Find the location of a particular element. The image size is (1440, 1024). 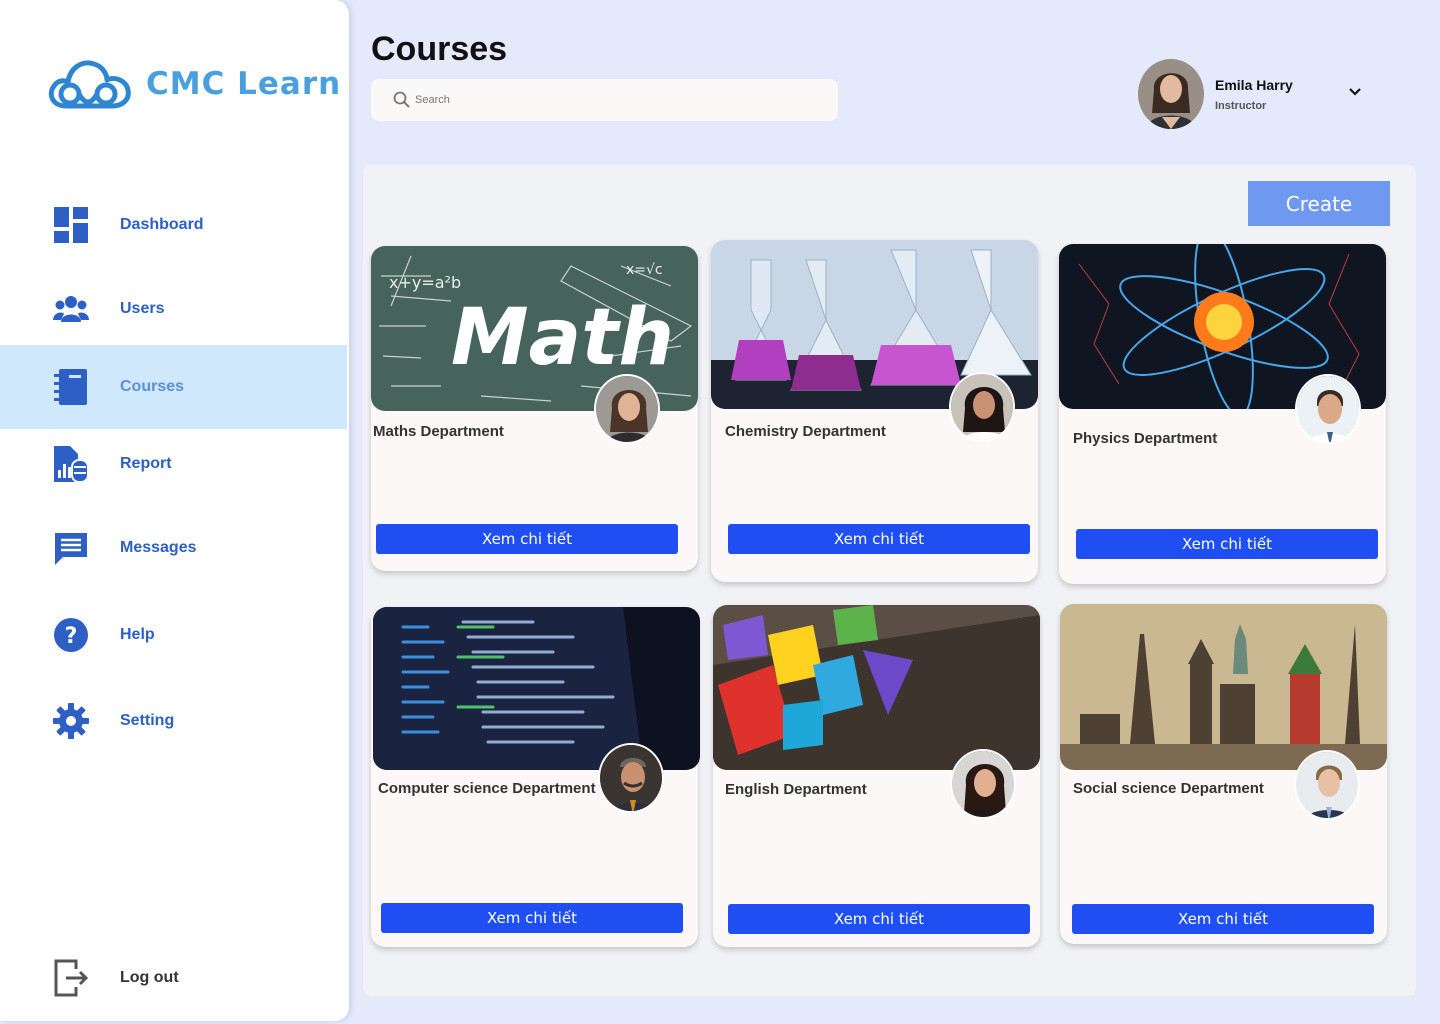

search-input is located at coordinates (615, 100).